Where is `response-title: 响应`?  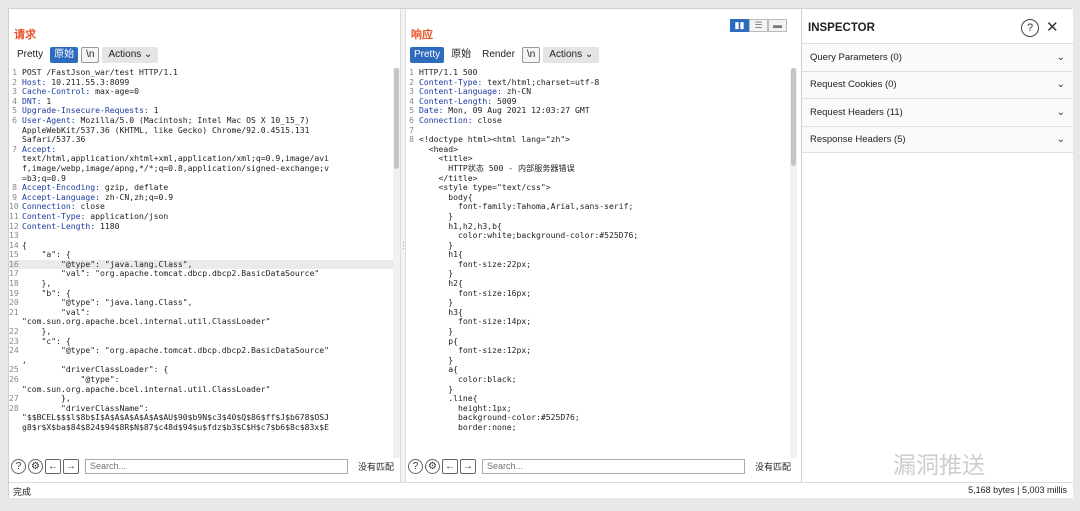 response-title: 响应 is located at coordinates (422, 35).